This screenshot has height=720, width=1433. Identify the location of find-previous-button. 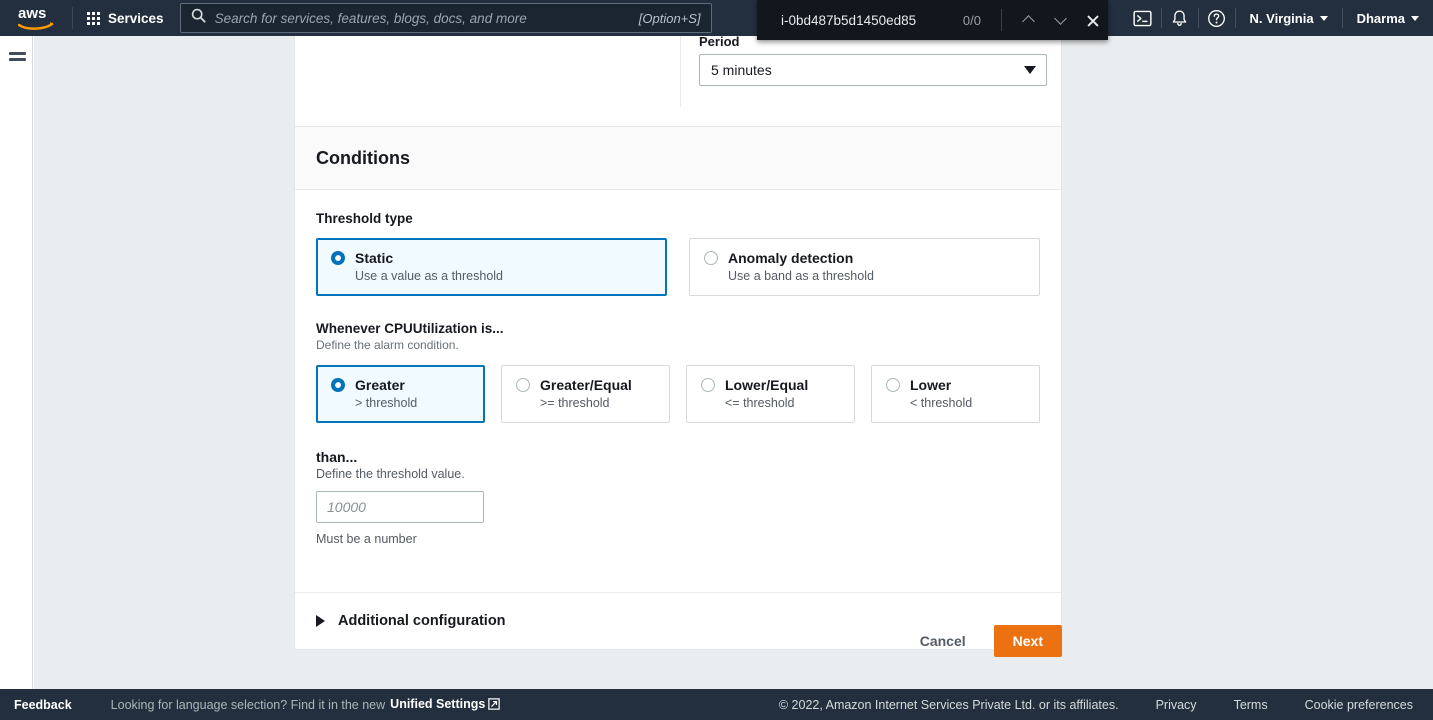
(1028, 20).